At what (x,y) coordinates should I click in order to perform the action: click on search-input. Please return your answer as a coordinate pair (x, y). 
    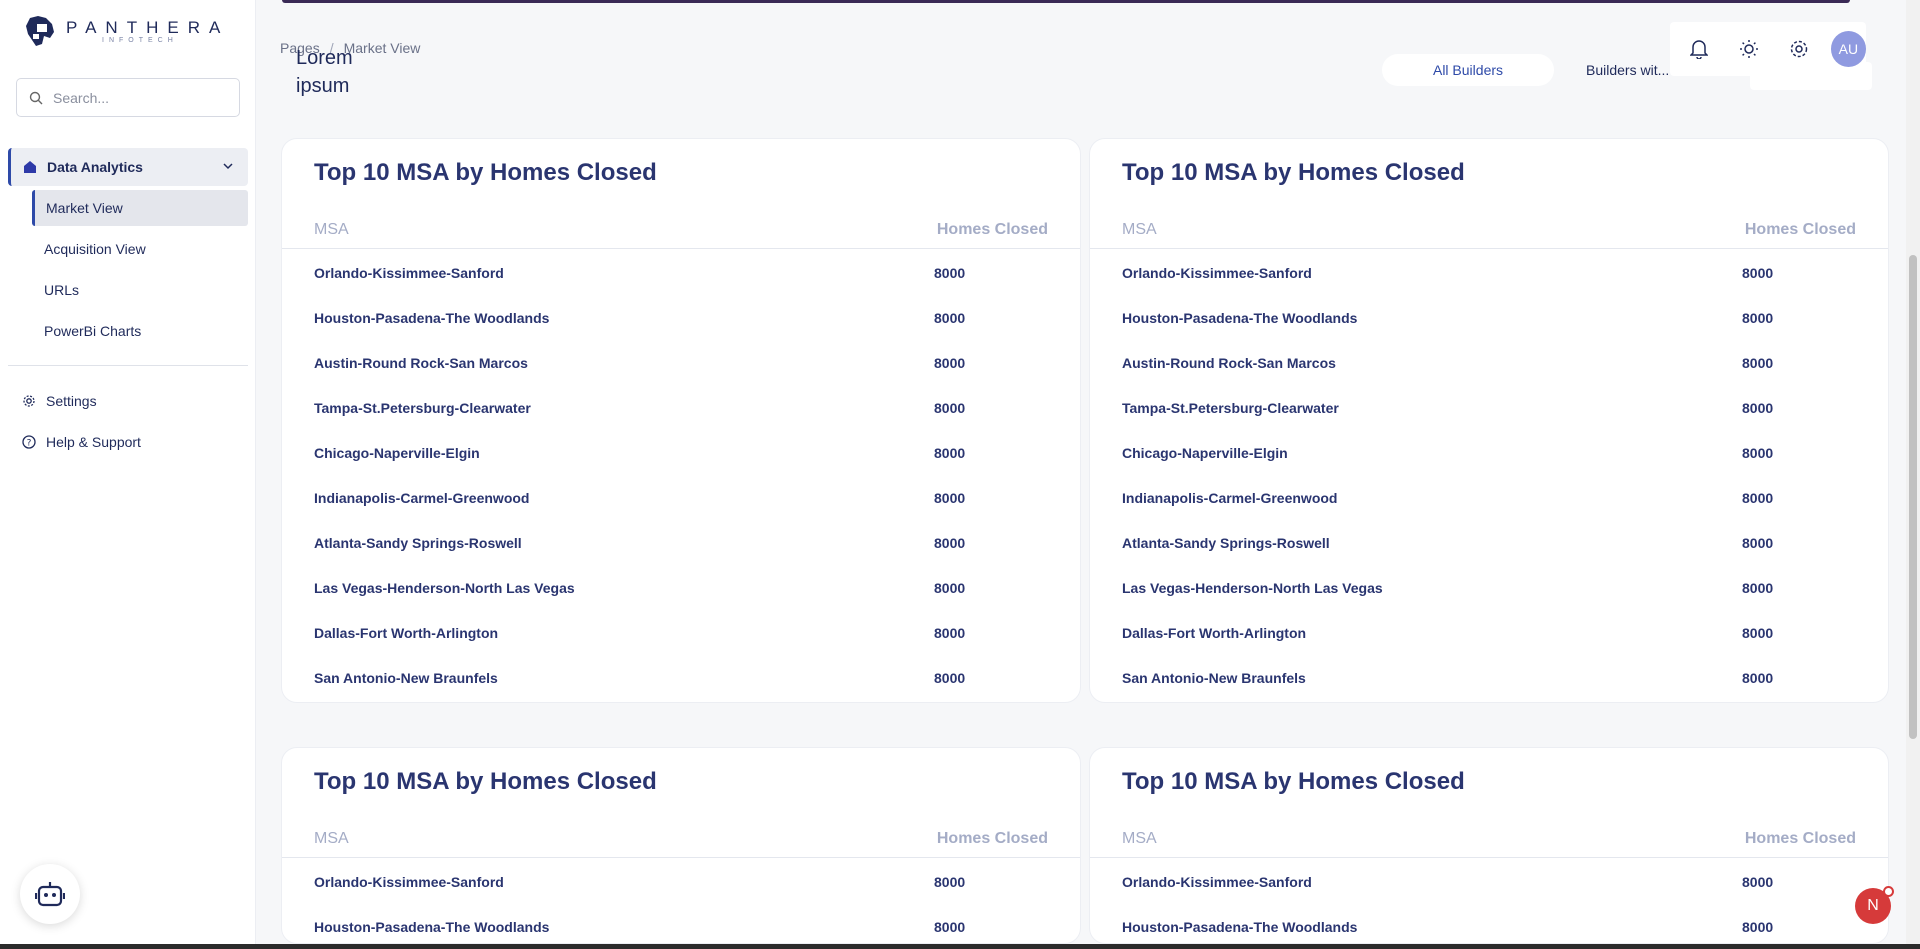
    Looking at the image, I should click on (138, 97).